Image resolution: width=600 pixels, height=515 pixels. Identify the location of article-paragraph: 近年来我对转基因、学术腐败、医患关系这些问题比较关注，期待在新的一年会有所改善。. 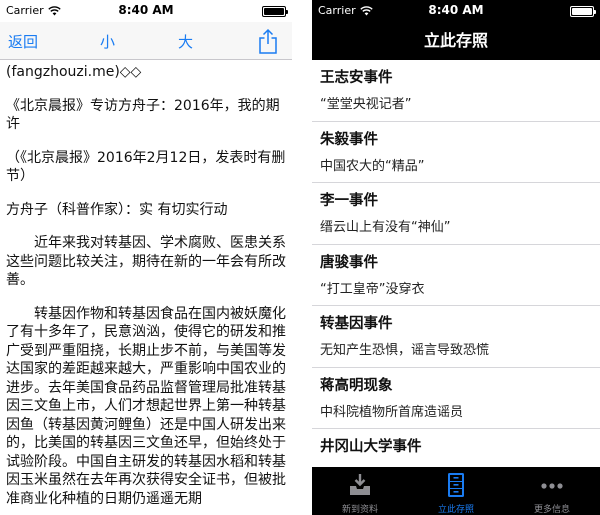
(146, 261).